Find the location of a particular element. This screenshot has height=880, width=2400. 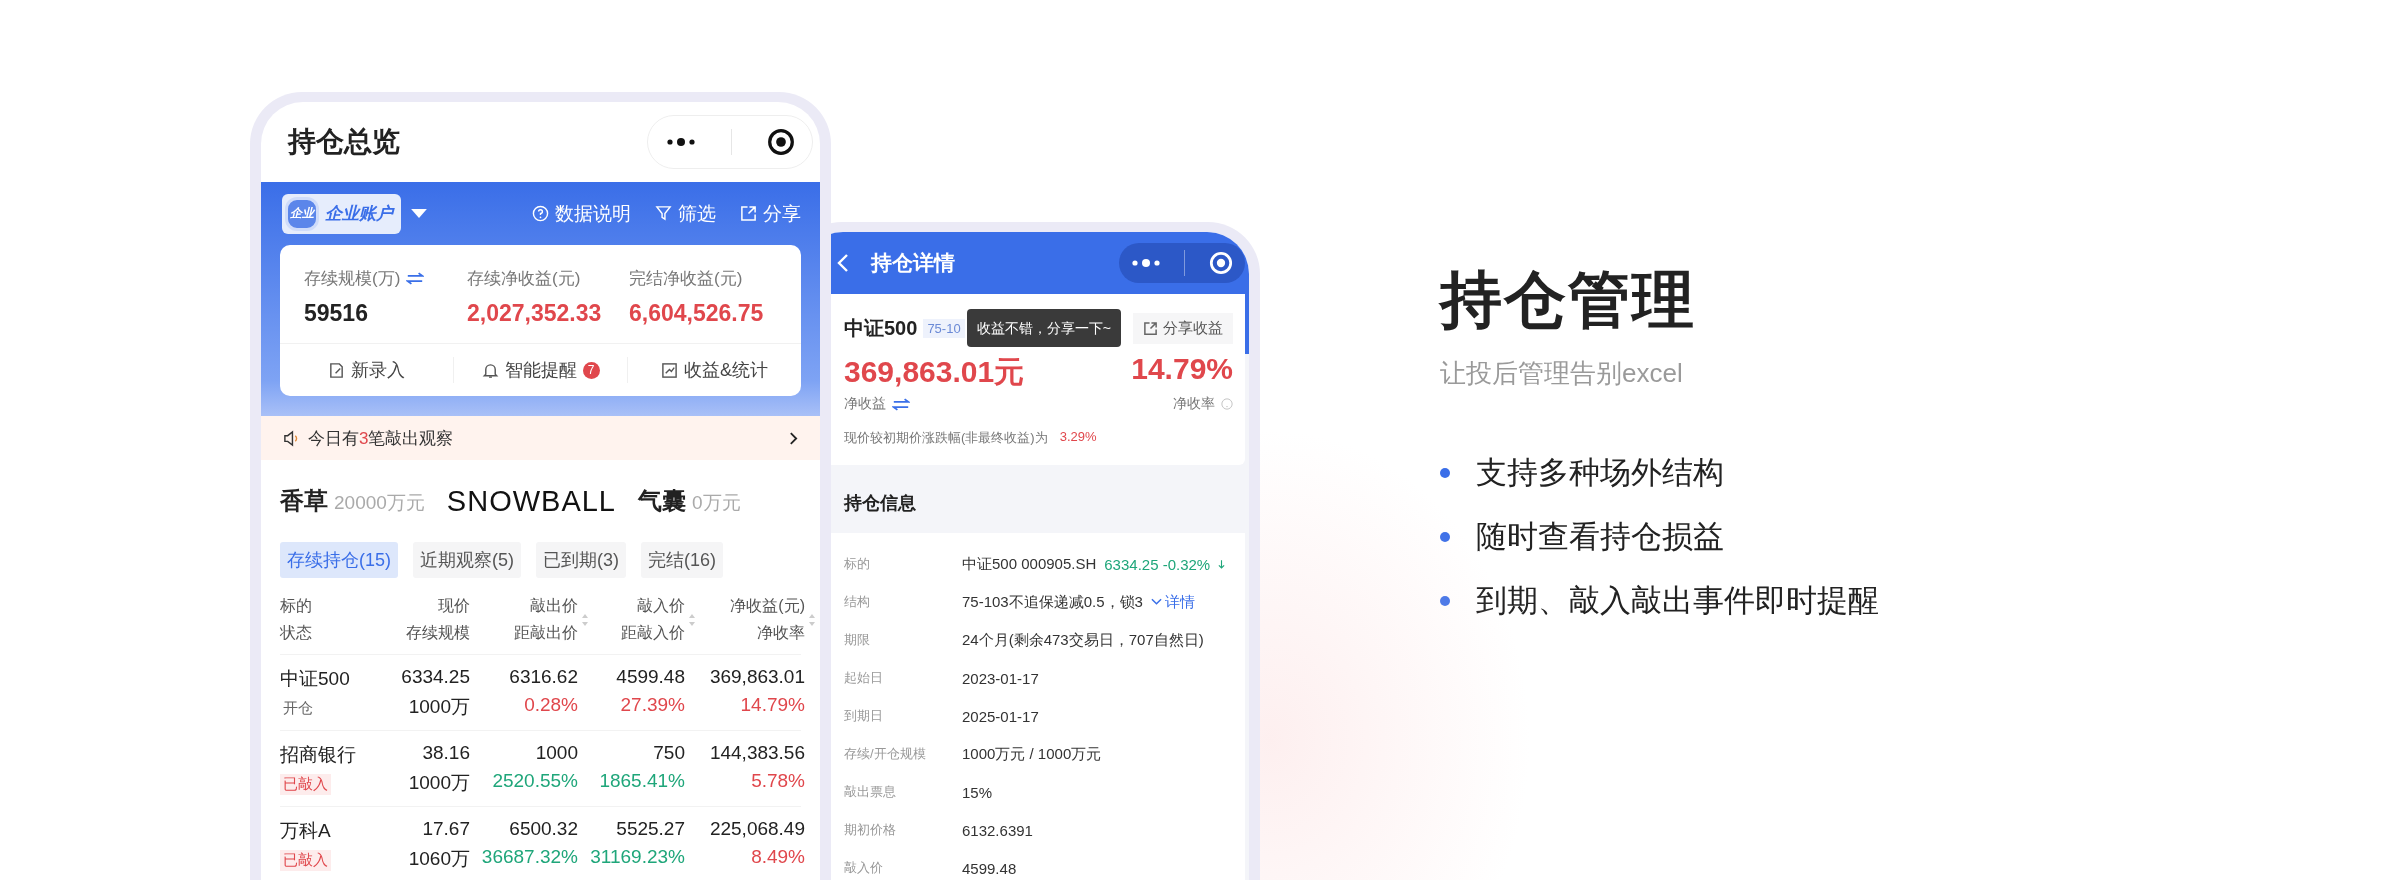

shortcut-button: 新录入 is located at coordinates (367, 370).